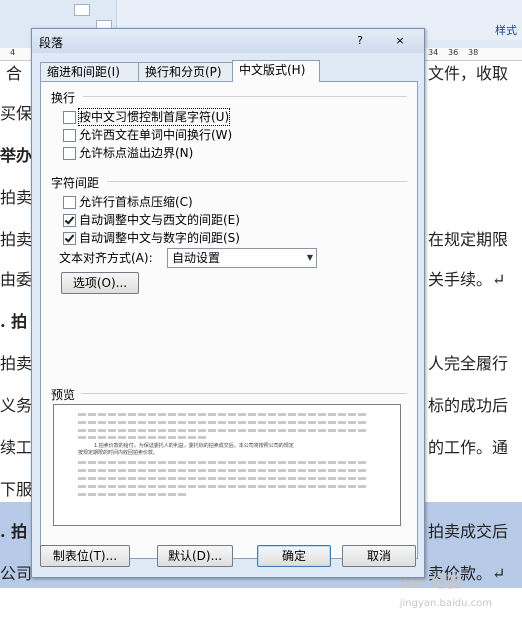  Describe the element at coordinates (276, 71) in the screenshot. I see `tab-asian-typography: 中文版式(H)` at that location.